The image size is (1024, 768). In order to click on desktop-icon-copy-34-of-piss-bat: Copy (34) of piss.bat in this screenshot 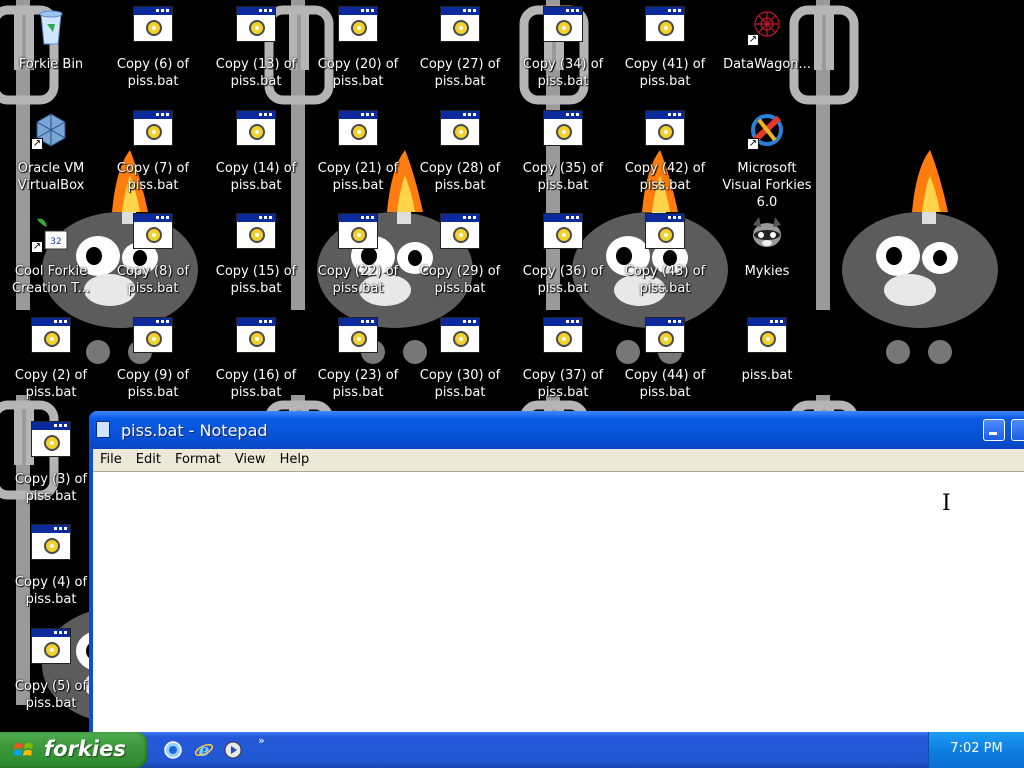, I will do `click(563, 54)`.